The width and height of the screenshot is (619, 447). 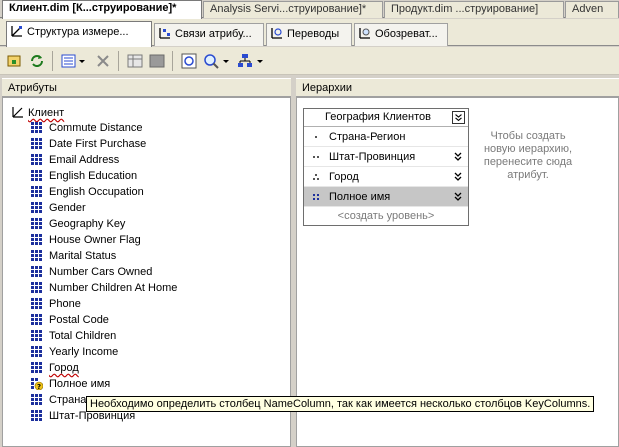 I want to click on attribute-item: Marital Status, so click(x=104, y=256).